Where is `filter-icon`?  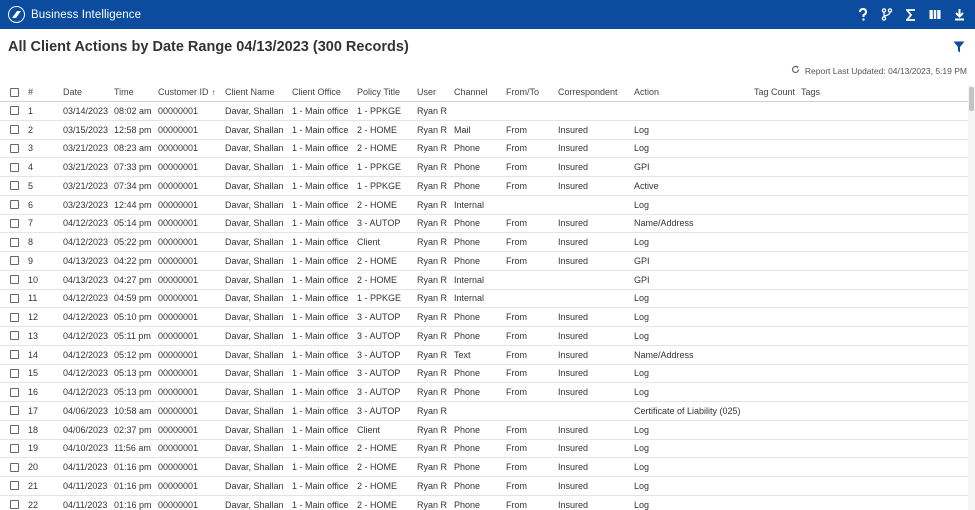
filter-icon is located at coordinates (959, 47).